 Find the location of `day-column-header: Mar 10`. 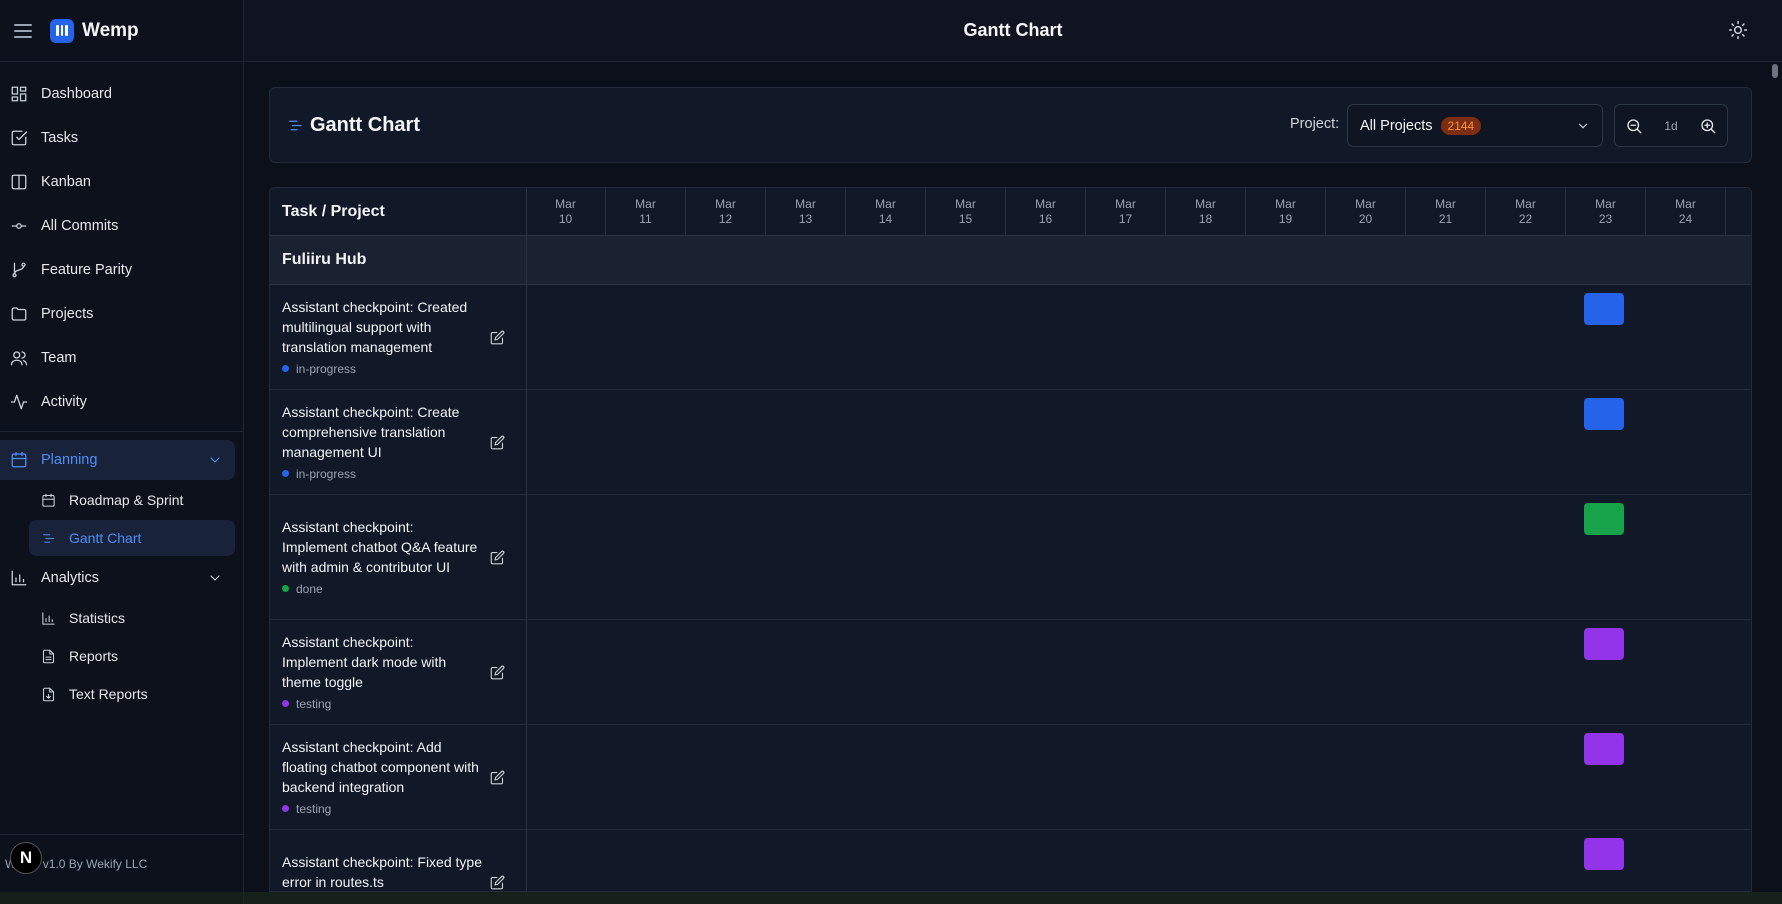

day-column-header: Mar 10 is located at coordinates (566, 212).